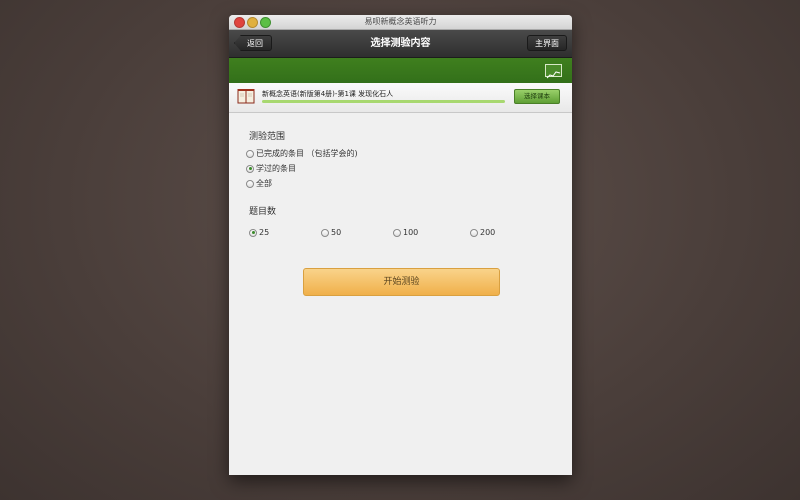  What do you see at coordinates (537, 96) in the screenshot?
I see `select-book-button: 选择课本` at bounding box center [537, 96].